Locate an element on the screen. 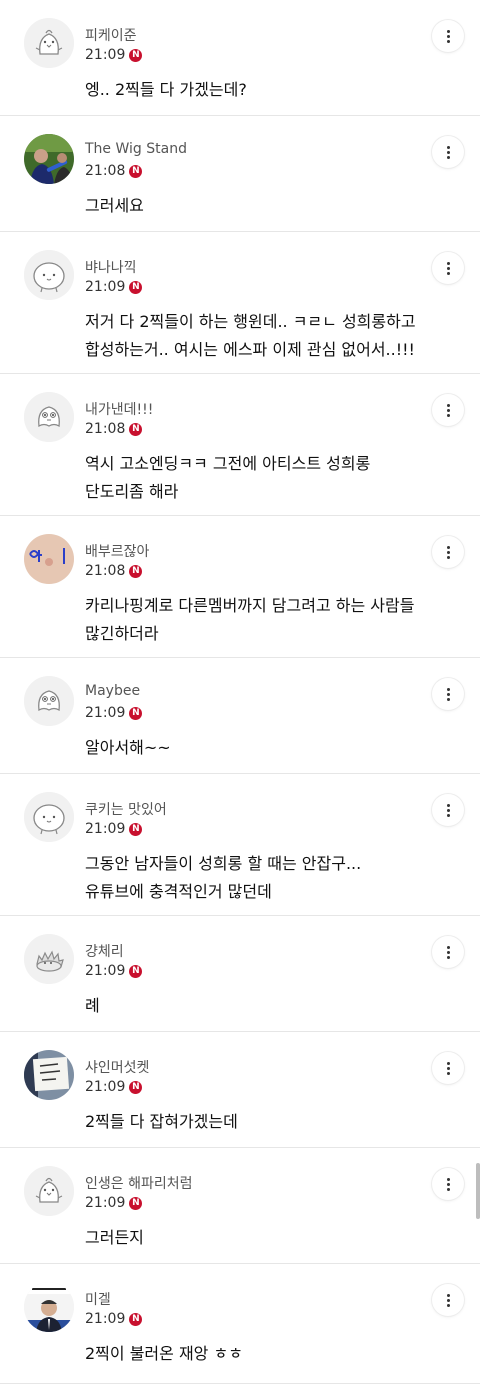 Image resolution: width=480 pixels, height=1384 pixels. hedgehog-icon is located at coordinates (49, 959).